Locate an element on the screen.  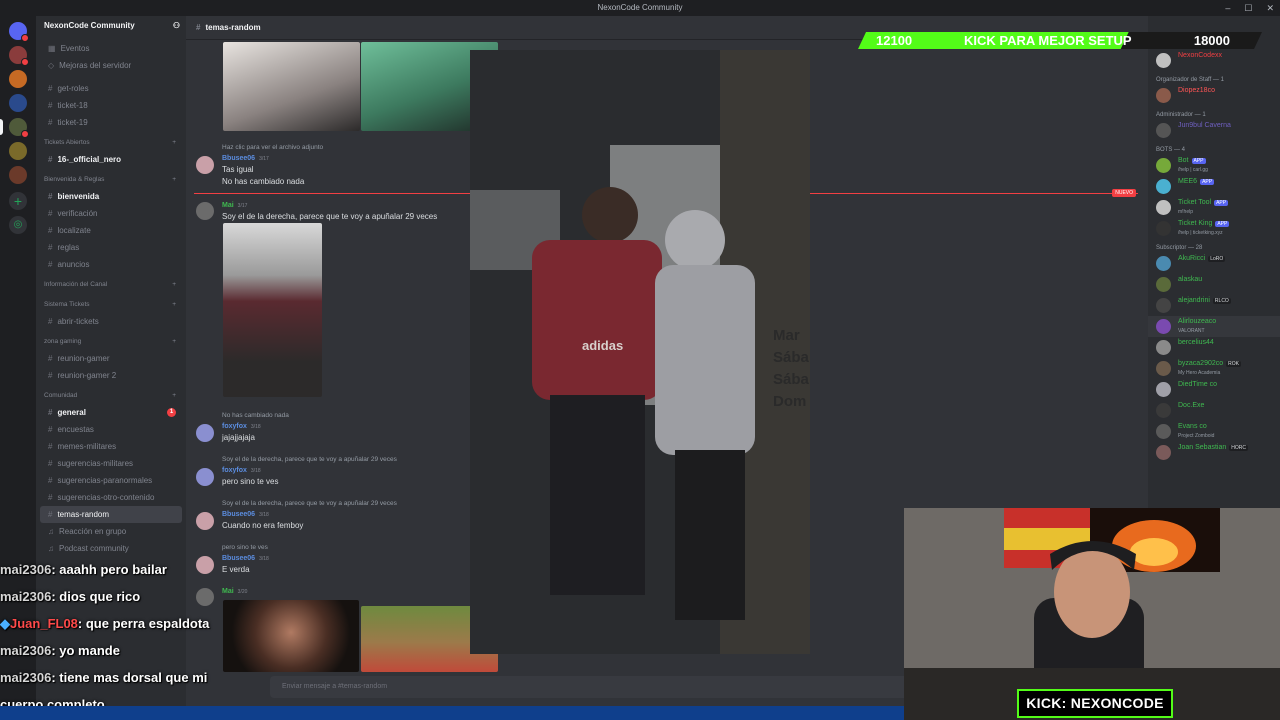
channel-localizate: # localizate is located at coordinates (111, 230).